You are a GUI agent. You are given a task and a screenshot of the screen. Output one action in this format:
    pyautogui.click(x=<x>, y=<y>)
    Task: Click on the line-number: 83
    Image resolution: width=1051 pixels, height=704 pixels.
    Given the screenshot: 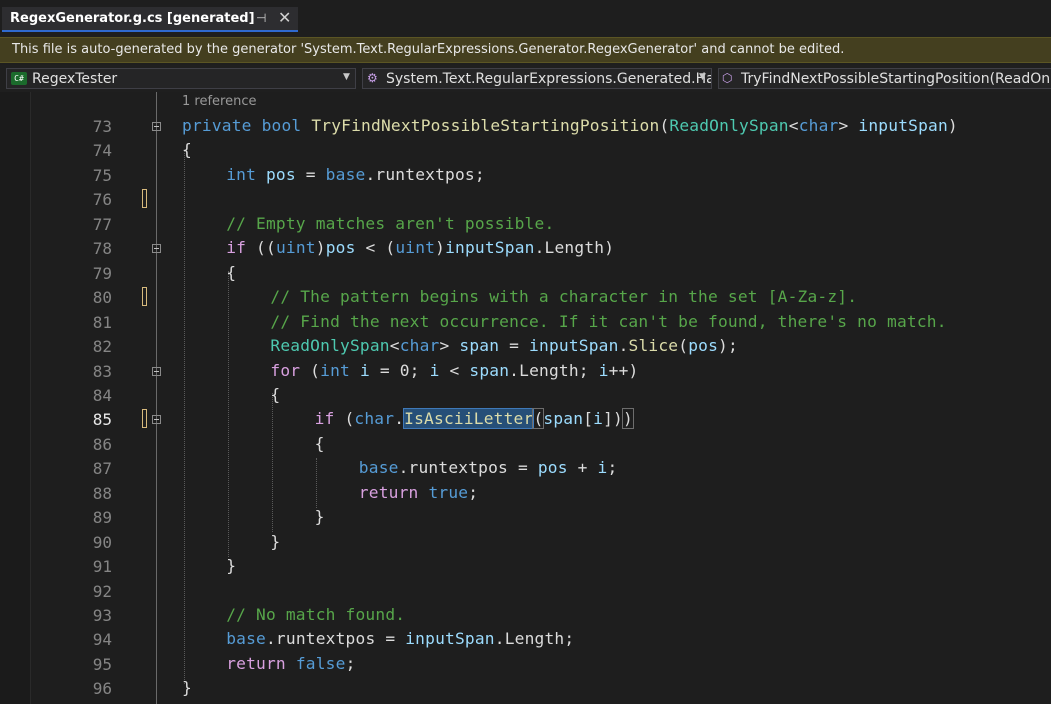 What is the action you would take?
    pyautogui.click(x=102, y=371)
    